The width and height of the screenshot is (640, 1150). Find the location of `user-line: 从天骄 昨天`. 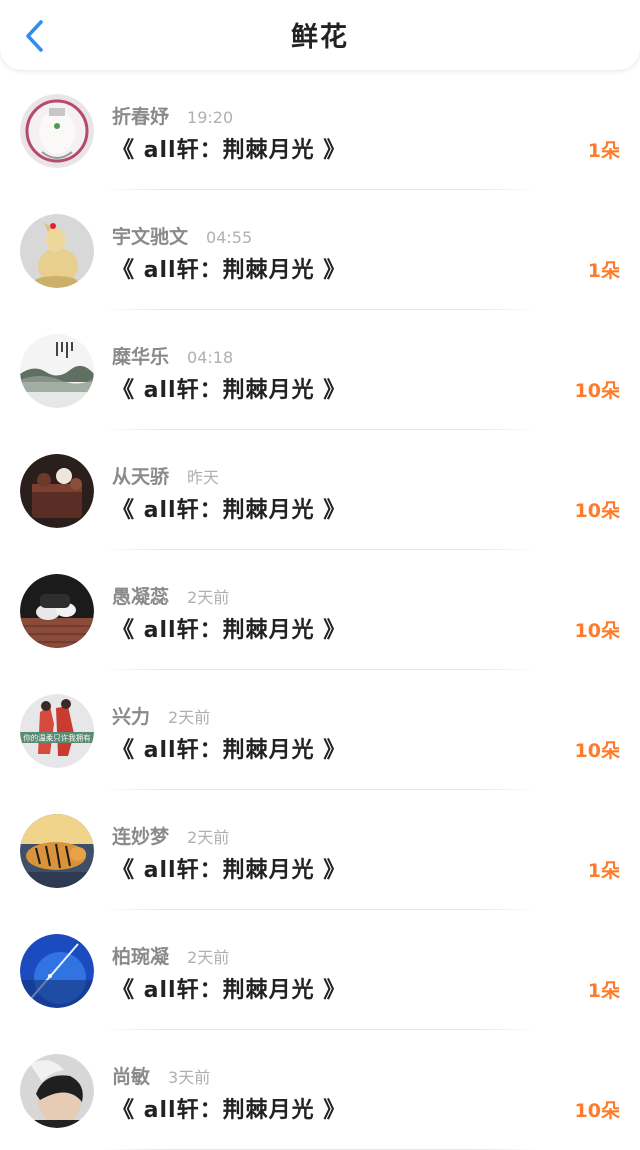

user-line: 从天骄 昨天 is located at coordinates (165, 475).